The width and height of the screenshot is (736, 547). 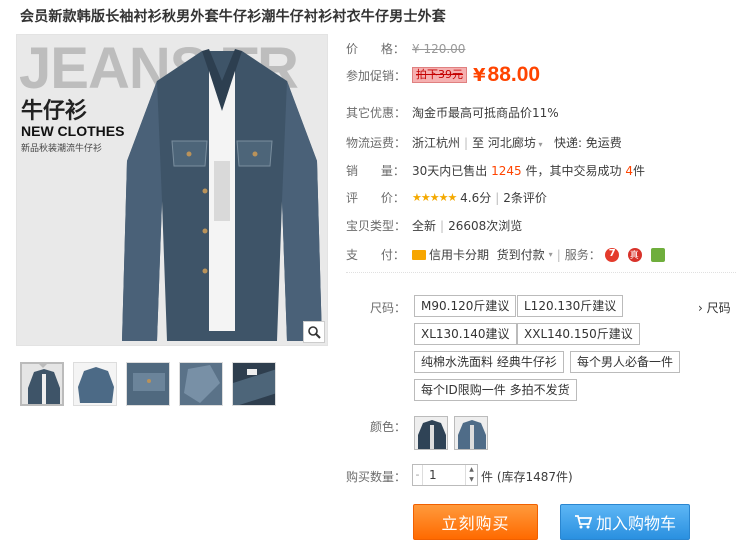 I want to click on size-overflow: › 尺码, so click(x=714, y=307).